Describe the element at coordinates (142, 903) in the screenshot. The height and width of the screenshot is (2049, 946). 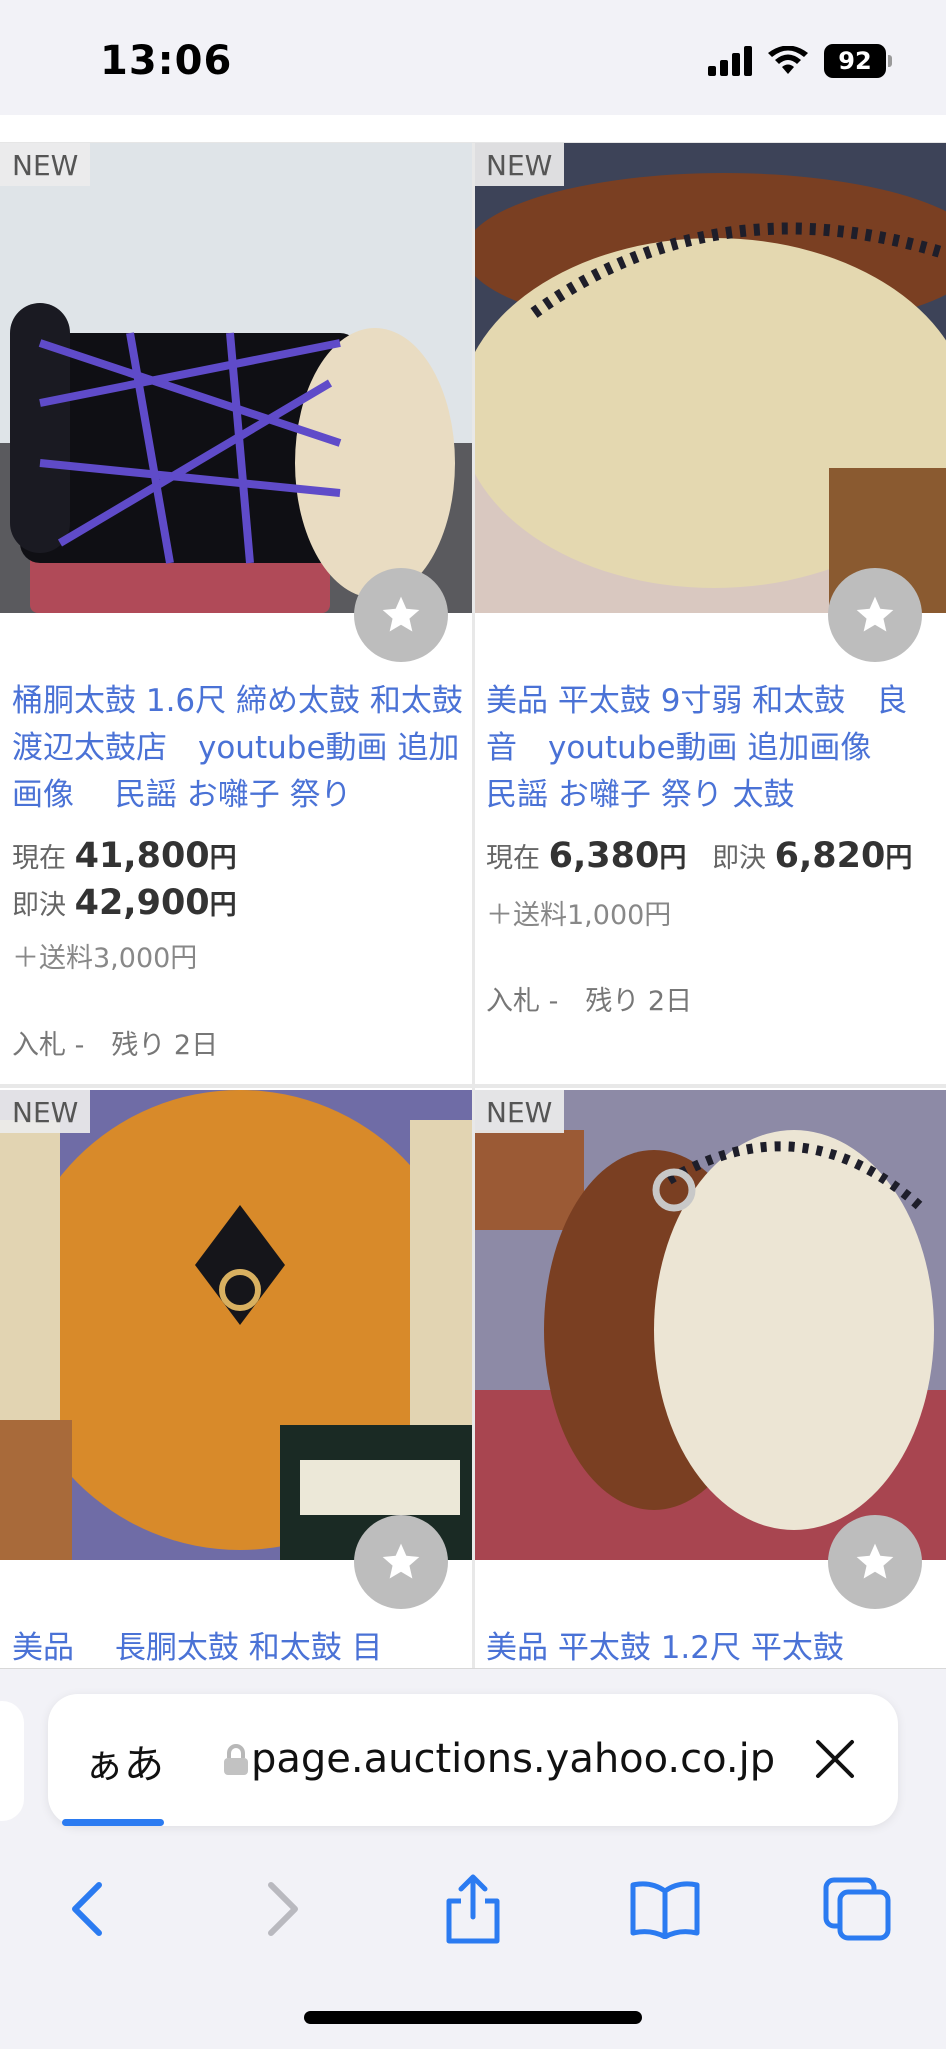
I see `buy-now-price: 42,900` at that location.